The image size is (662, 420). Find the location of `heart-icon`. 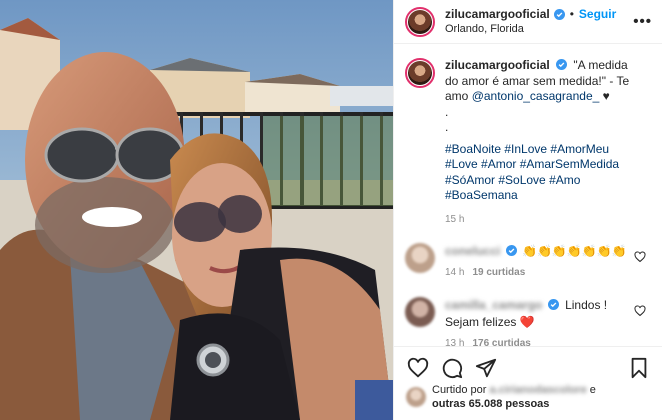

heart-icon is located at coordinates (418, 368).